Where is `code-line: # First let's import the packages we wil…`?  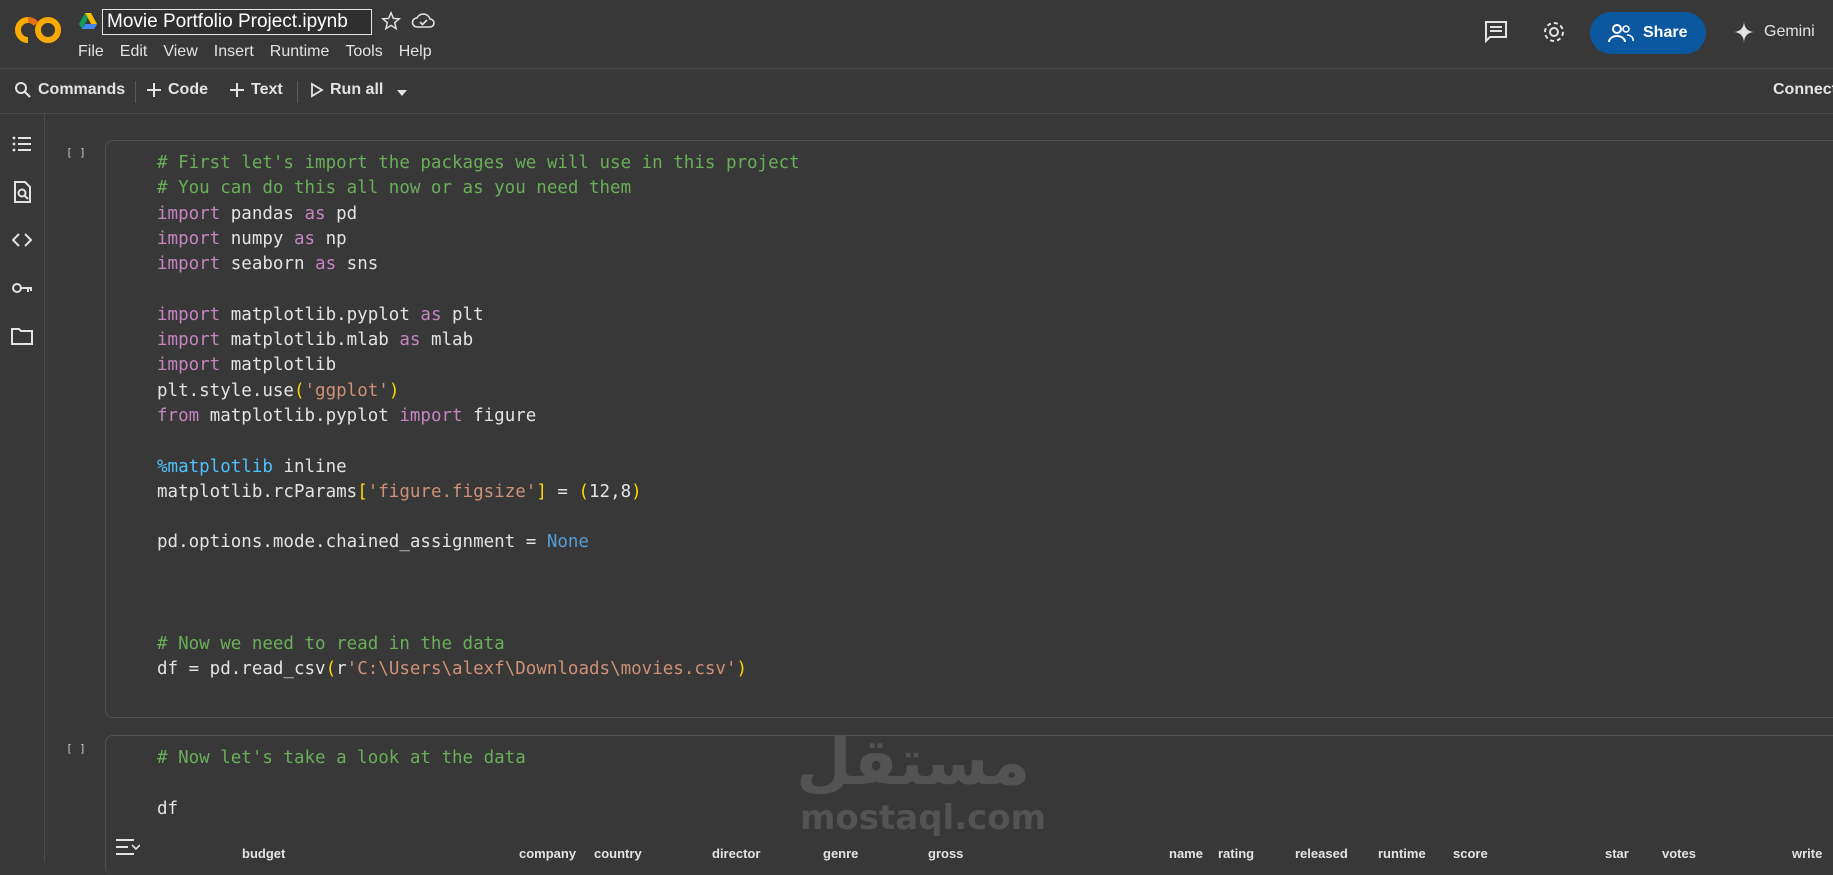
code-line: # First let's import the packages we wil… is located at coordinates (478, 163).